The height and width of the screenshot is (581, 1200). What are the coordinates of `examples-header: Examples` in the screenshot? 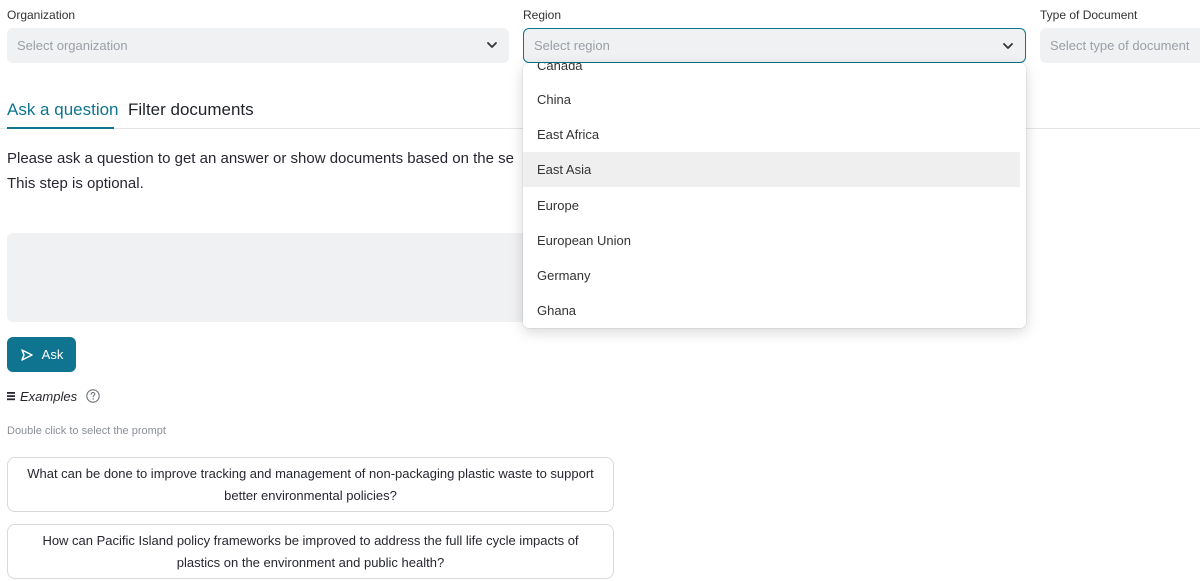 It's located at (54, 396).